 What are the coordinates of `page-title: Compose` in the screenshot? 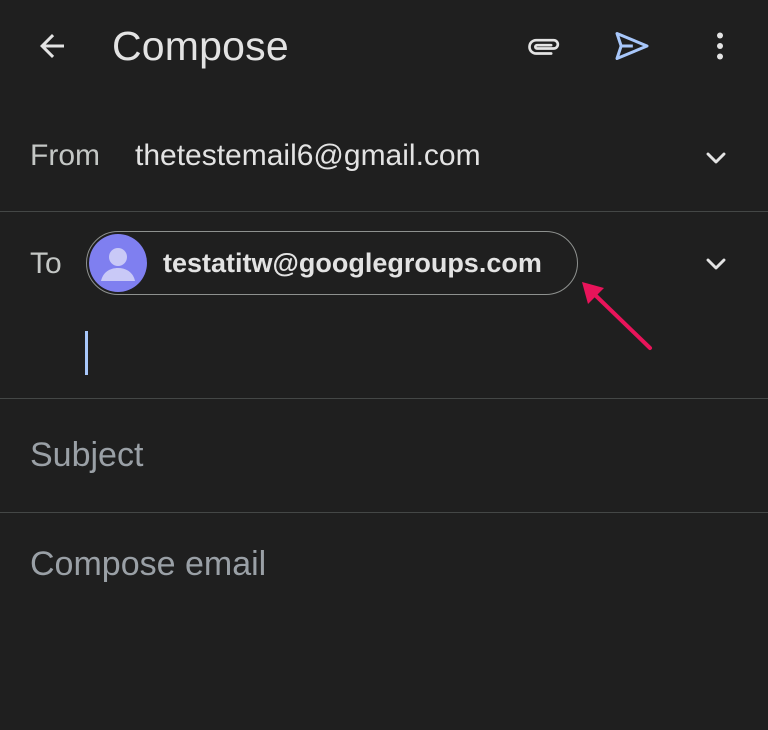 It's located at (200, 46).